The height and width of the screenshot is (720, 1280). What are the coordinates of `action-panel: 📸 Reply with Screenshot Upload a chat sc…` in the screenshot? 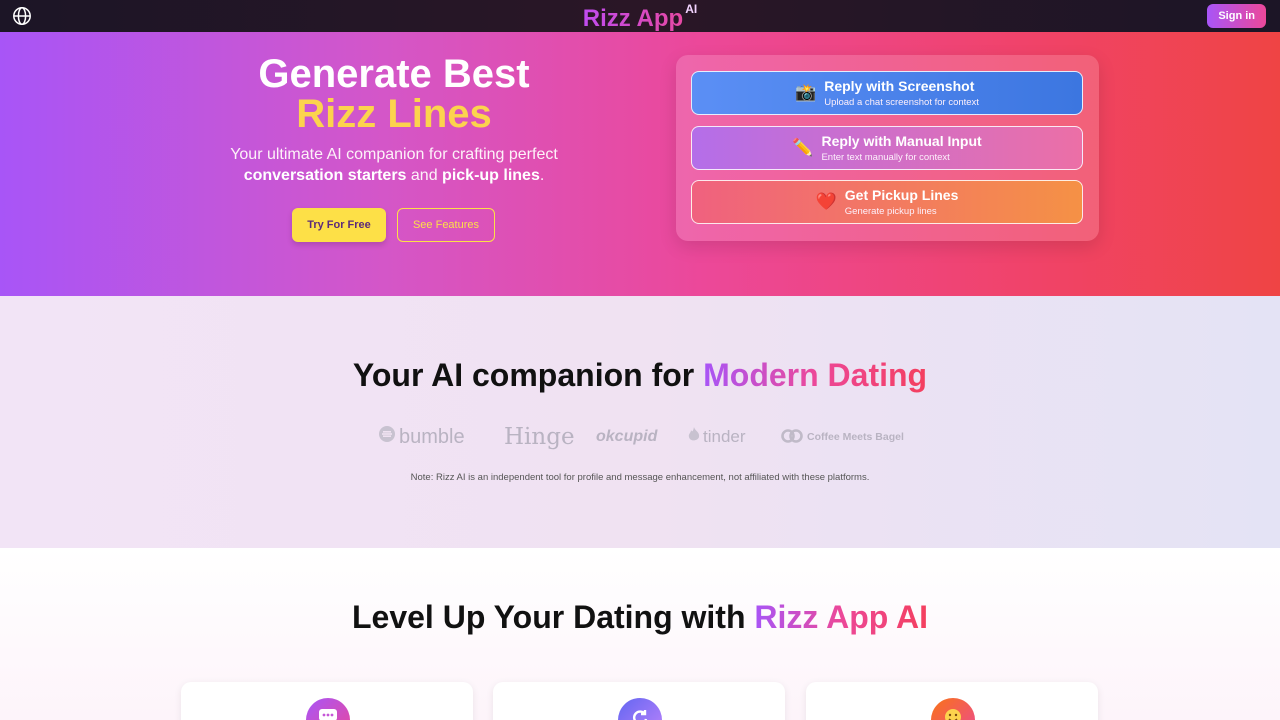 It's located at (887, 148).